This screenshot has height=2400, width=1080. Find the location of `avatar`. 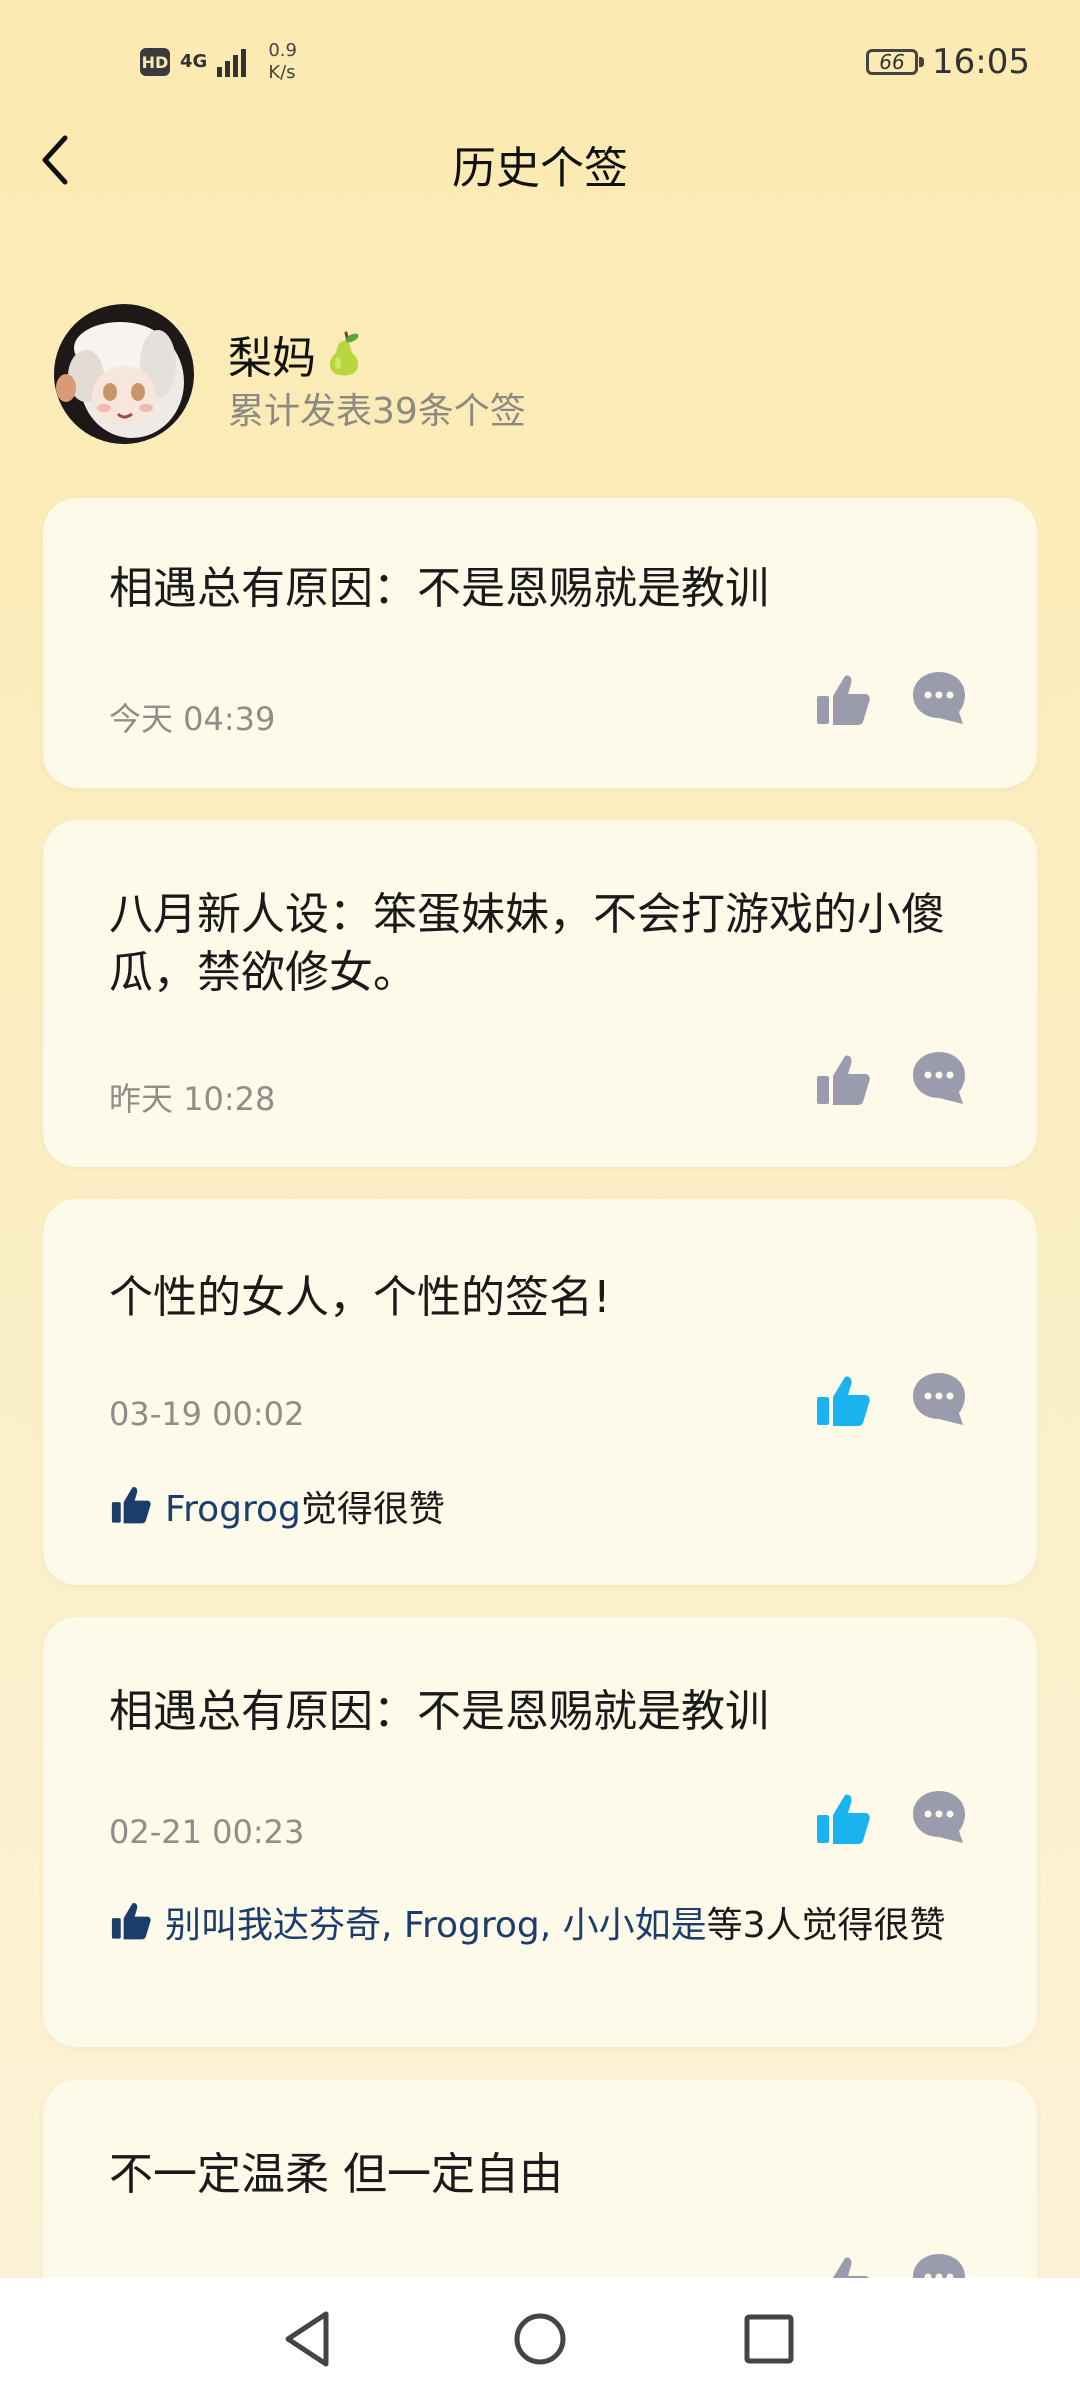

avatar is located at coordinates (124, 374).